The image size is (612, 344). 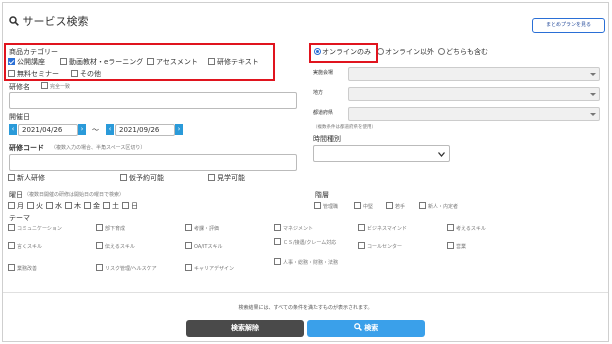 What do you see at coordinates (456, 246) in the screenshot?
I see `theme-sales: 営業` at bounding box center [456, 246].